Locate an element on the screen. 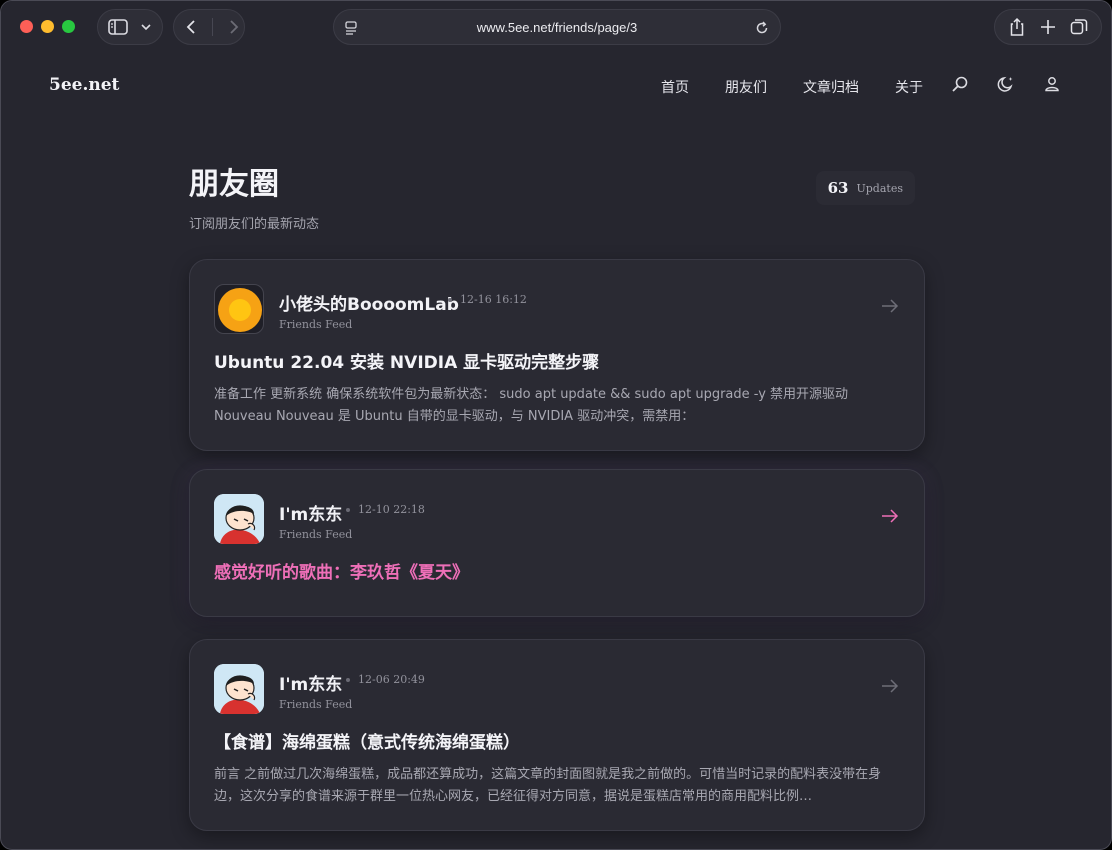 The image size is (1112, 850). page-title: 朋友圈 is located at coordinates (234, 184).